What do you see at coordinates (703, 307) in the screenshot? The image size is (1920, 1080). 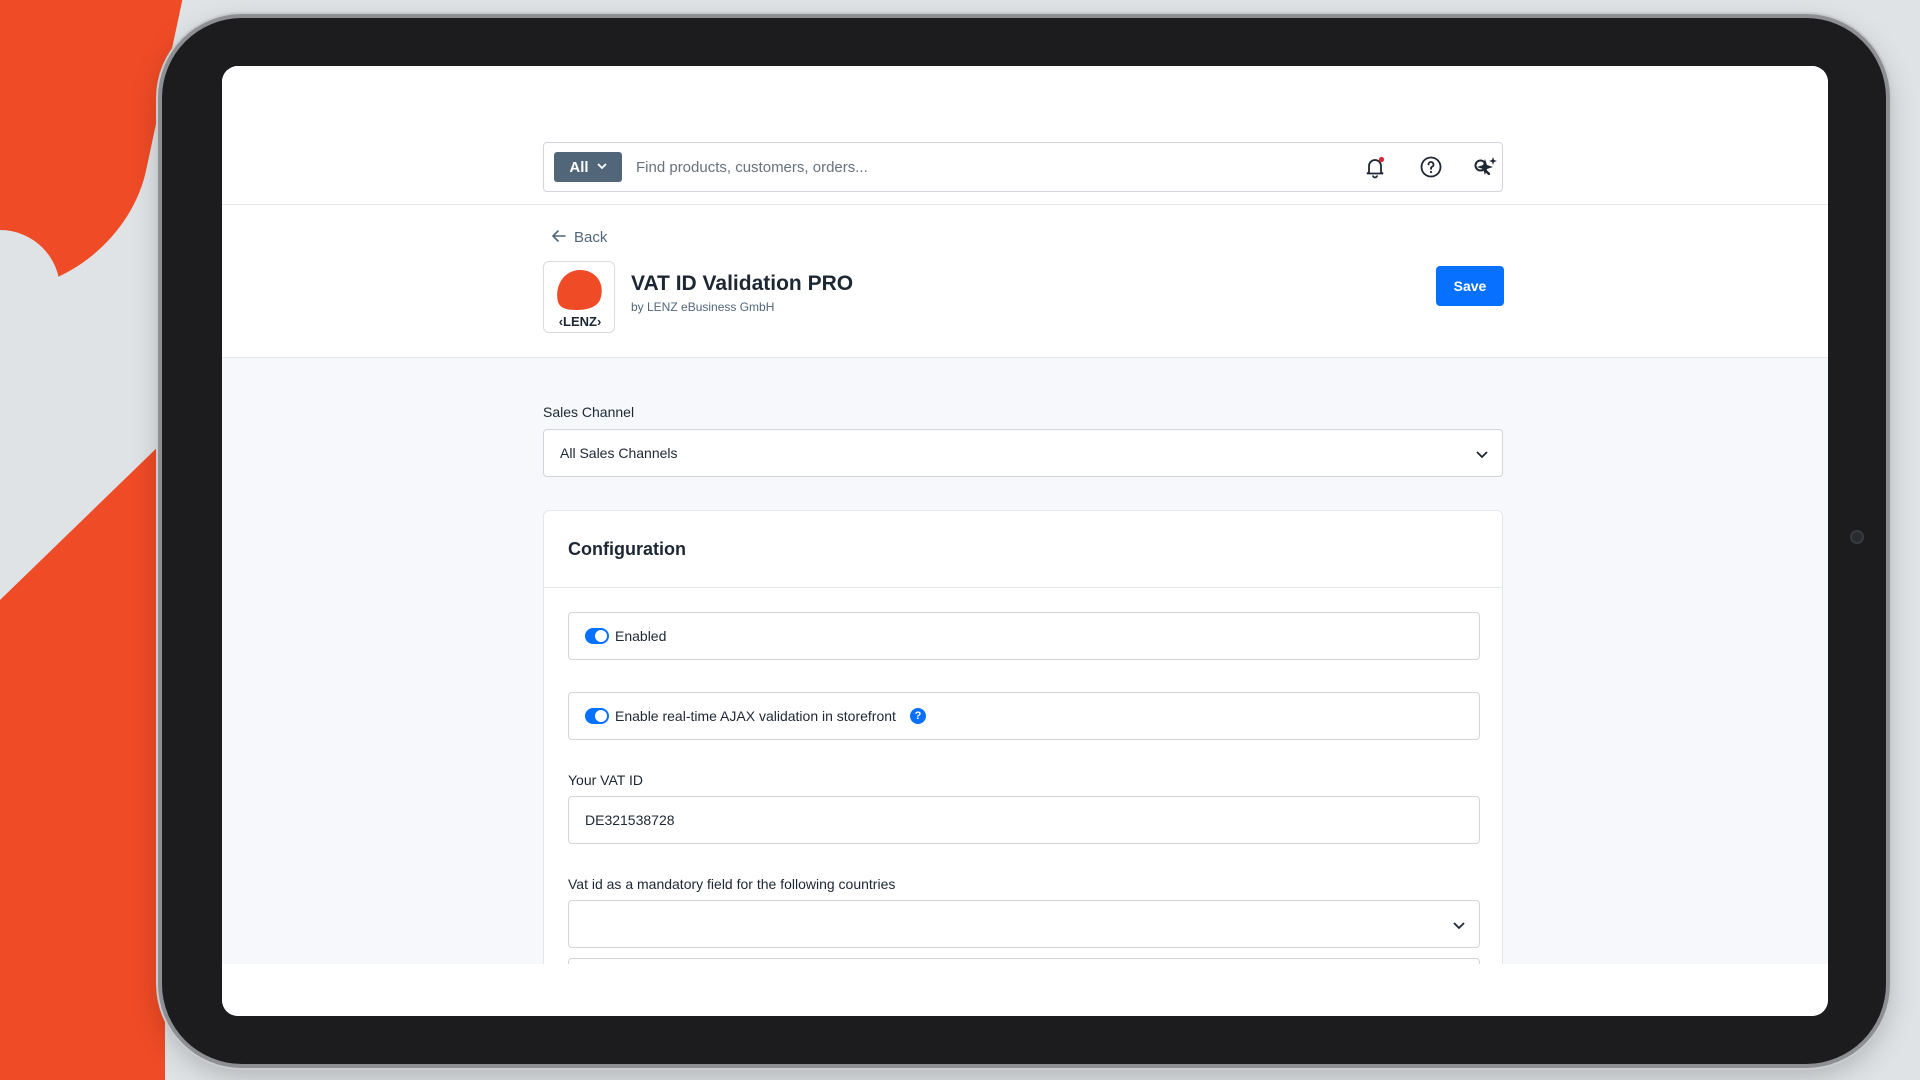 I see `app-vendor: by LENZ eBusiness GmbH` at bounding box center [703, 307].